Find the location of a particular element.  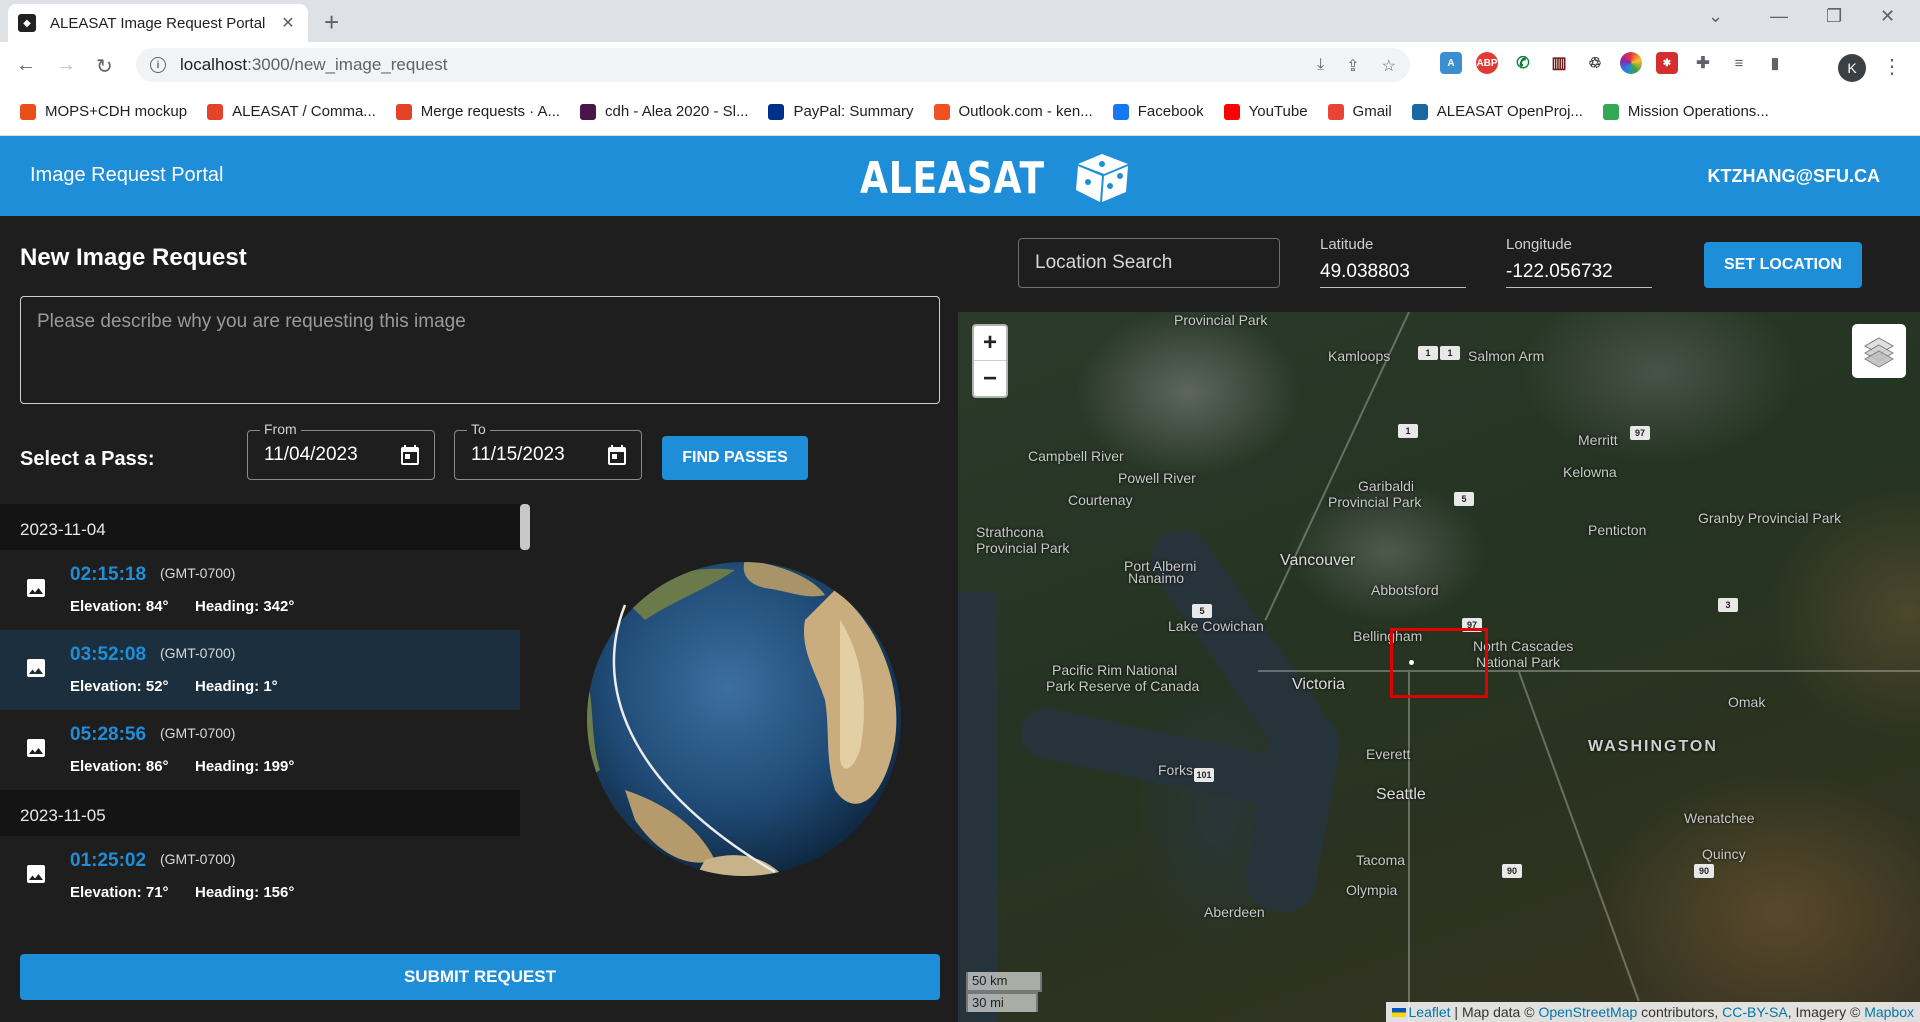

side-panel-icon: ▮ is located at coordinates (1775, 63).